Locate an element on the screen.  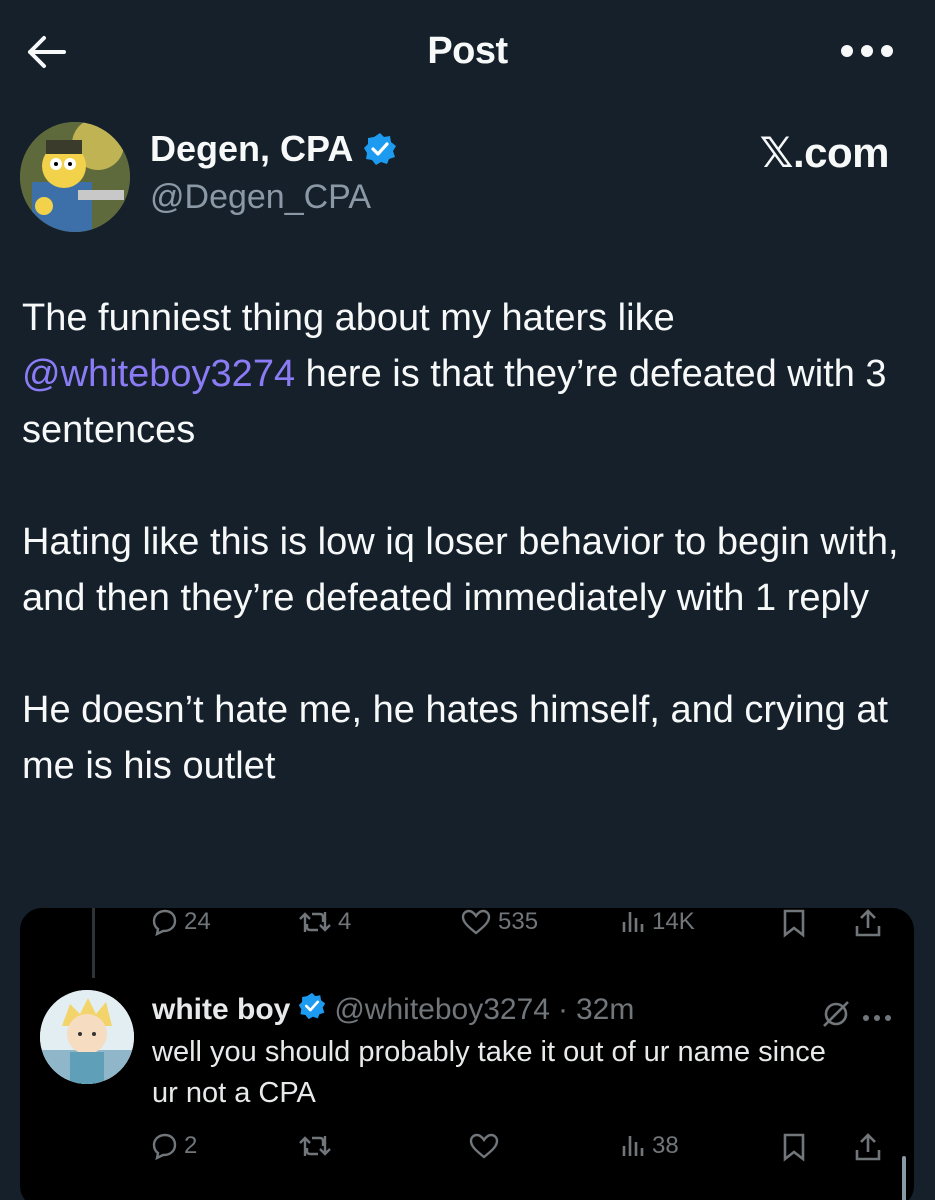
post-line-1: The funniest thing about my haters like is located at coordinates (348, 318).